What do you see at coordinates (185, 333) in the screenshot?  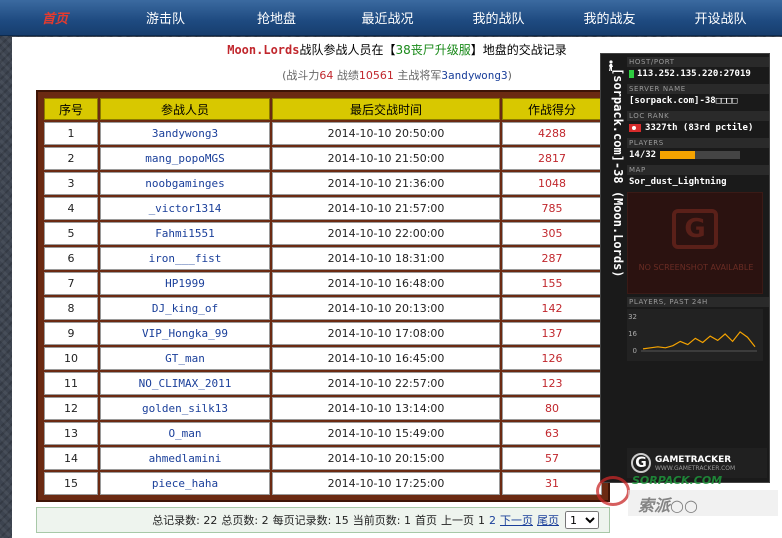 I see `row-player: VIP_Hongka_99` at bounding box center [185, 333].